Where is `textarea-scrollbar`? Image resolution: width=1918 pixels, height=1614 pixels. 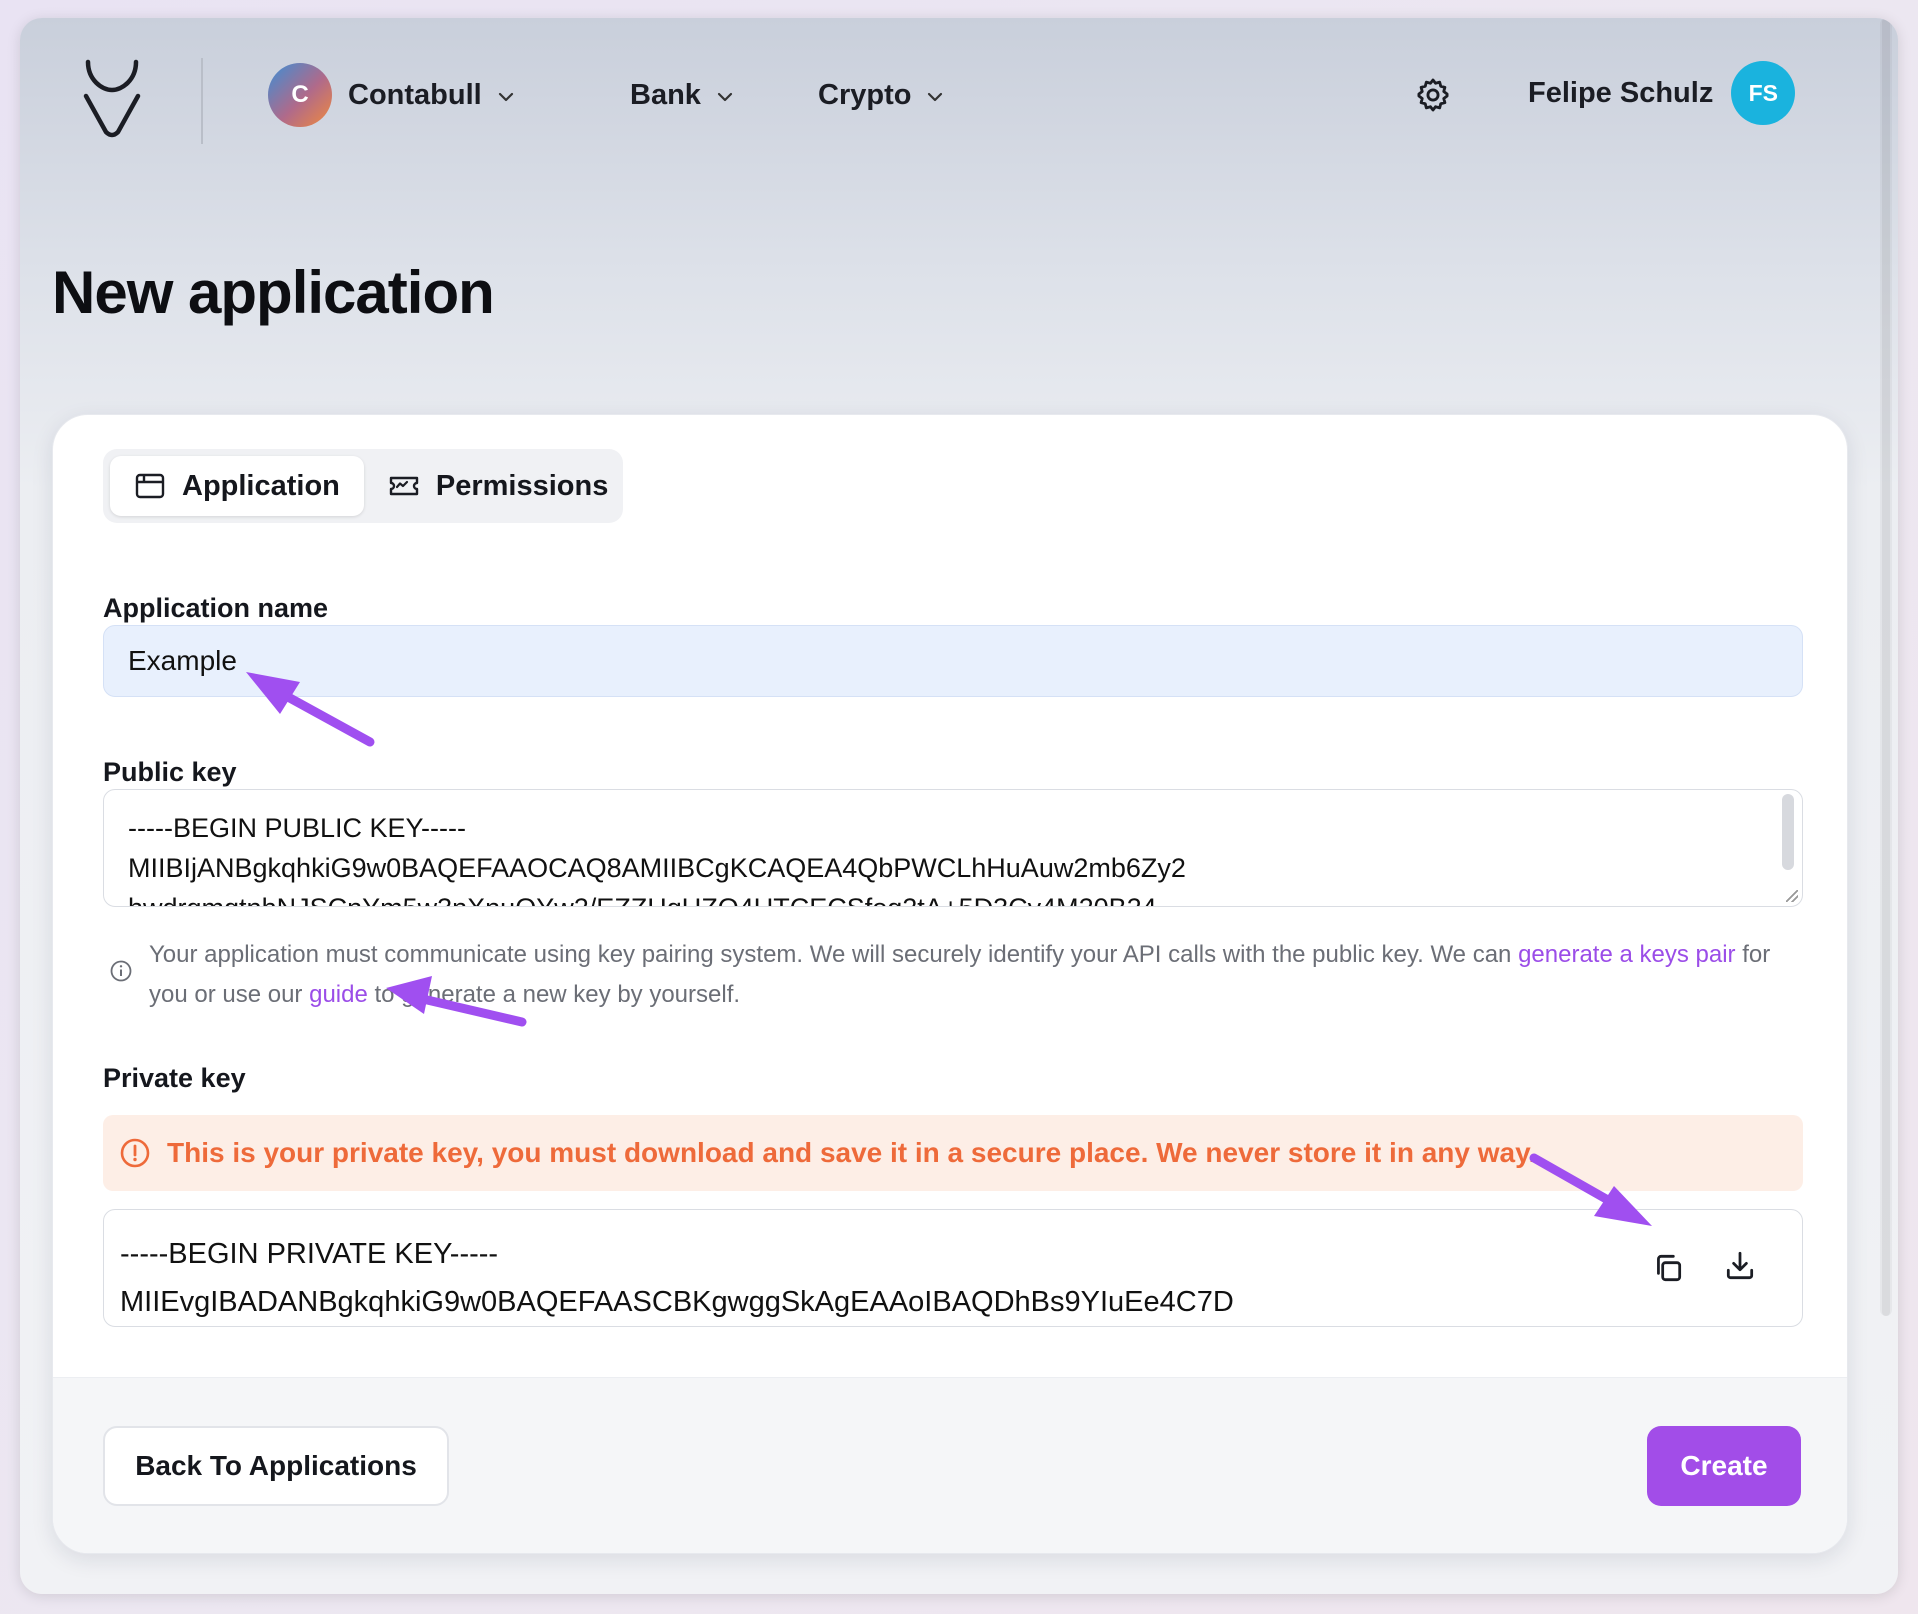
textarea-scrollbar is located at coordinates (1788, 832).